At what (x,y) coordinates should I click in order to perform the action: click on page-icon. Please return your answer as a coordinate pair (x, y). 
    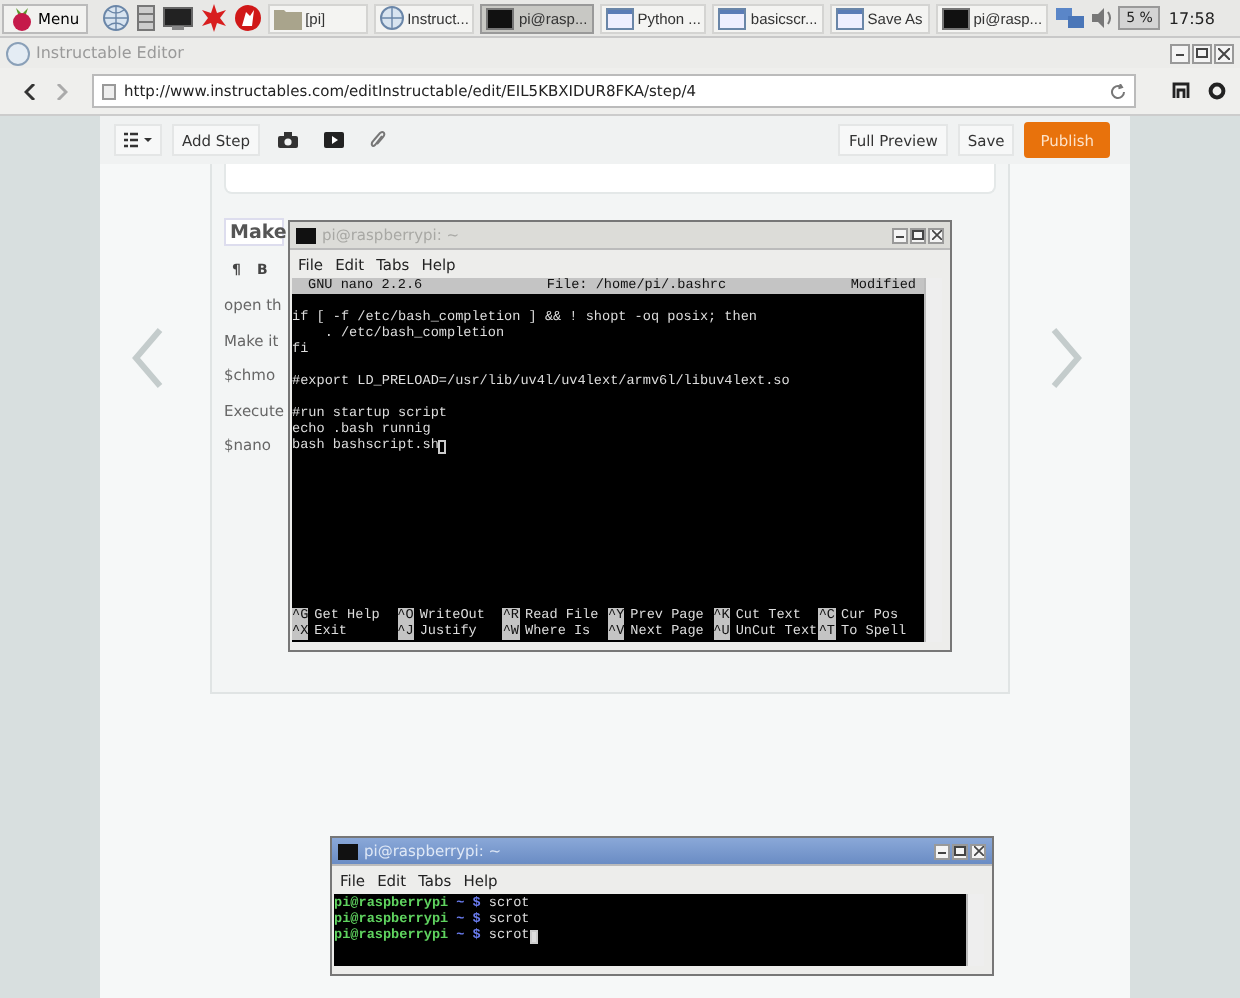
    Looking at the image, I should click on (109, 91).